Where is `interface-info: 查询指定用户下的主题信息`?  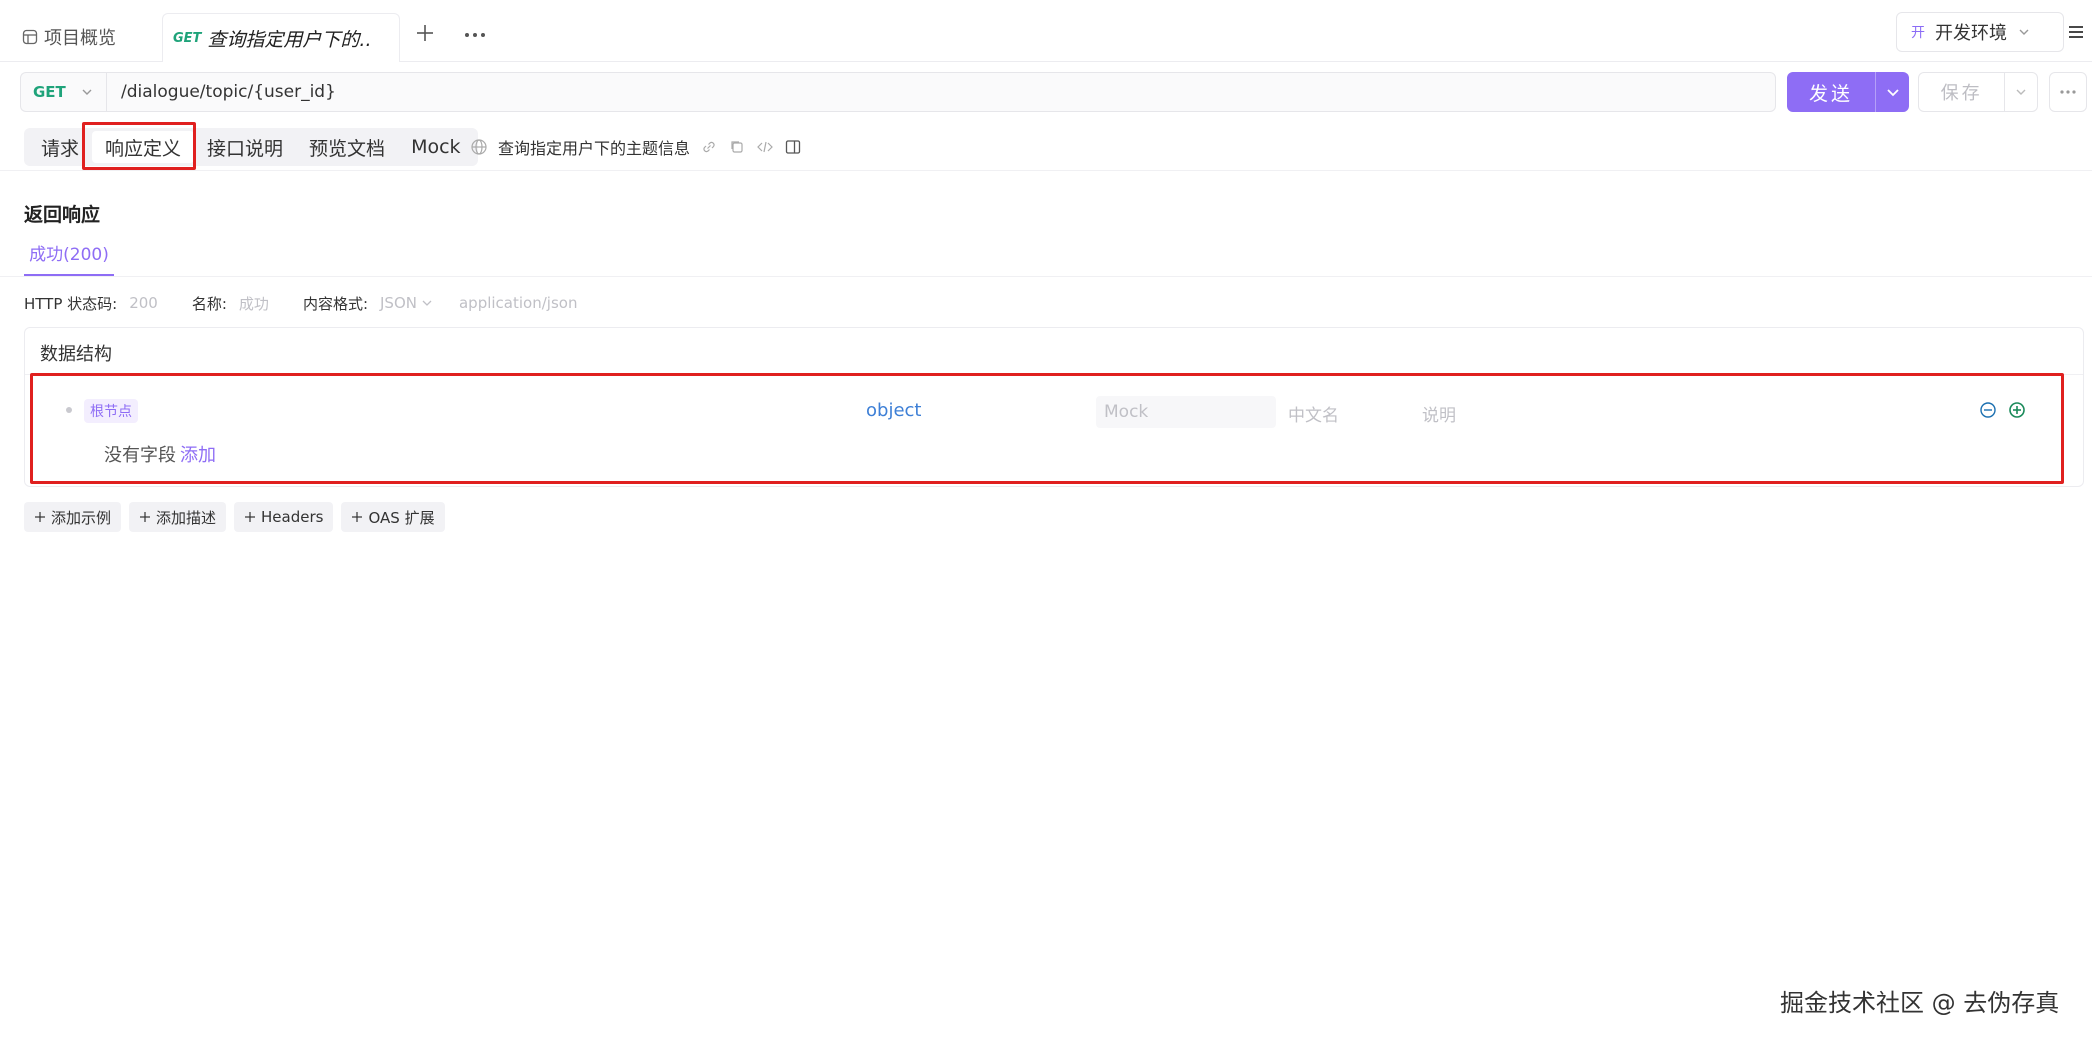 interface-info: 查询指定用户下的主题信息 is located at coordinates (636, 147).